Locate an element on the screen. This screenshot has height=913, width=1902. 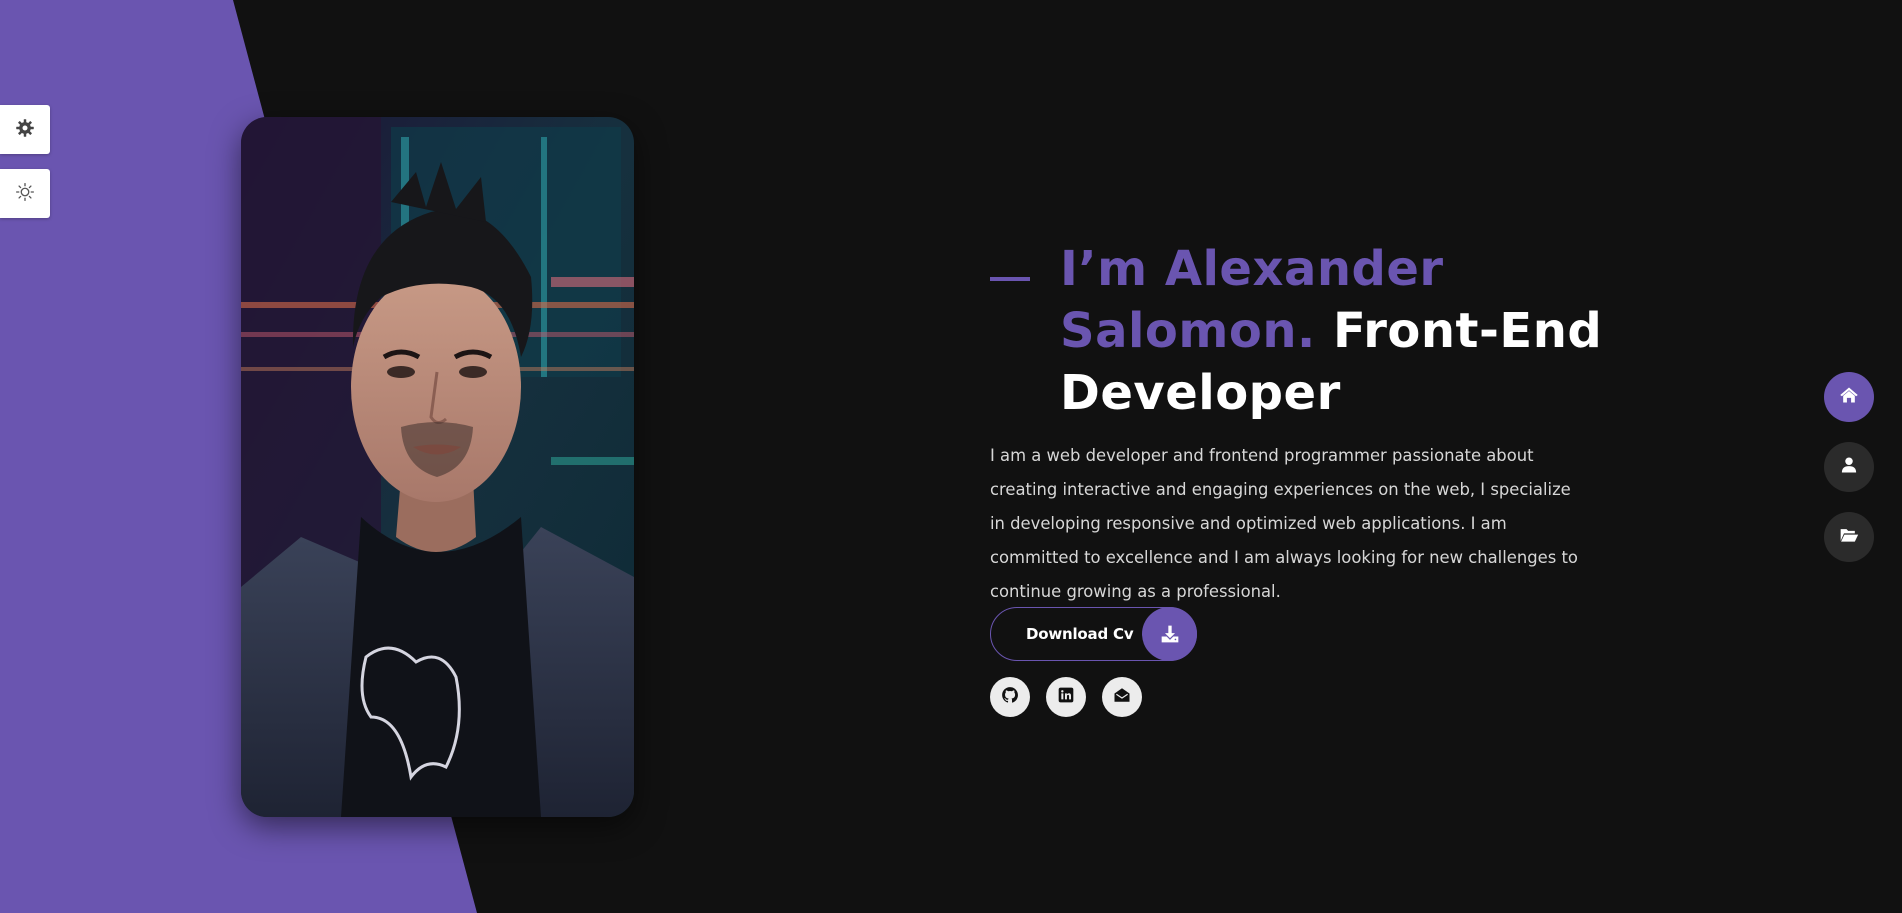
download-cv-button: Download Cv is located at coordinates (1093, 634).